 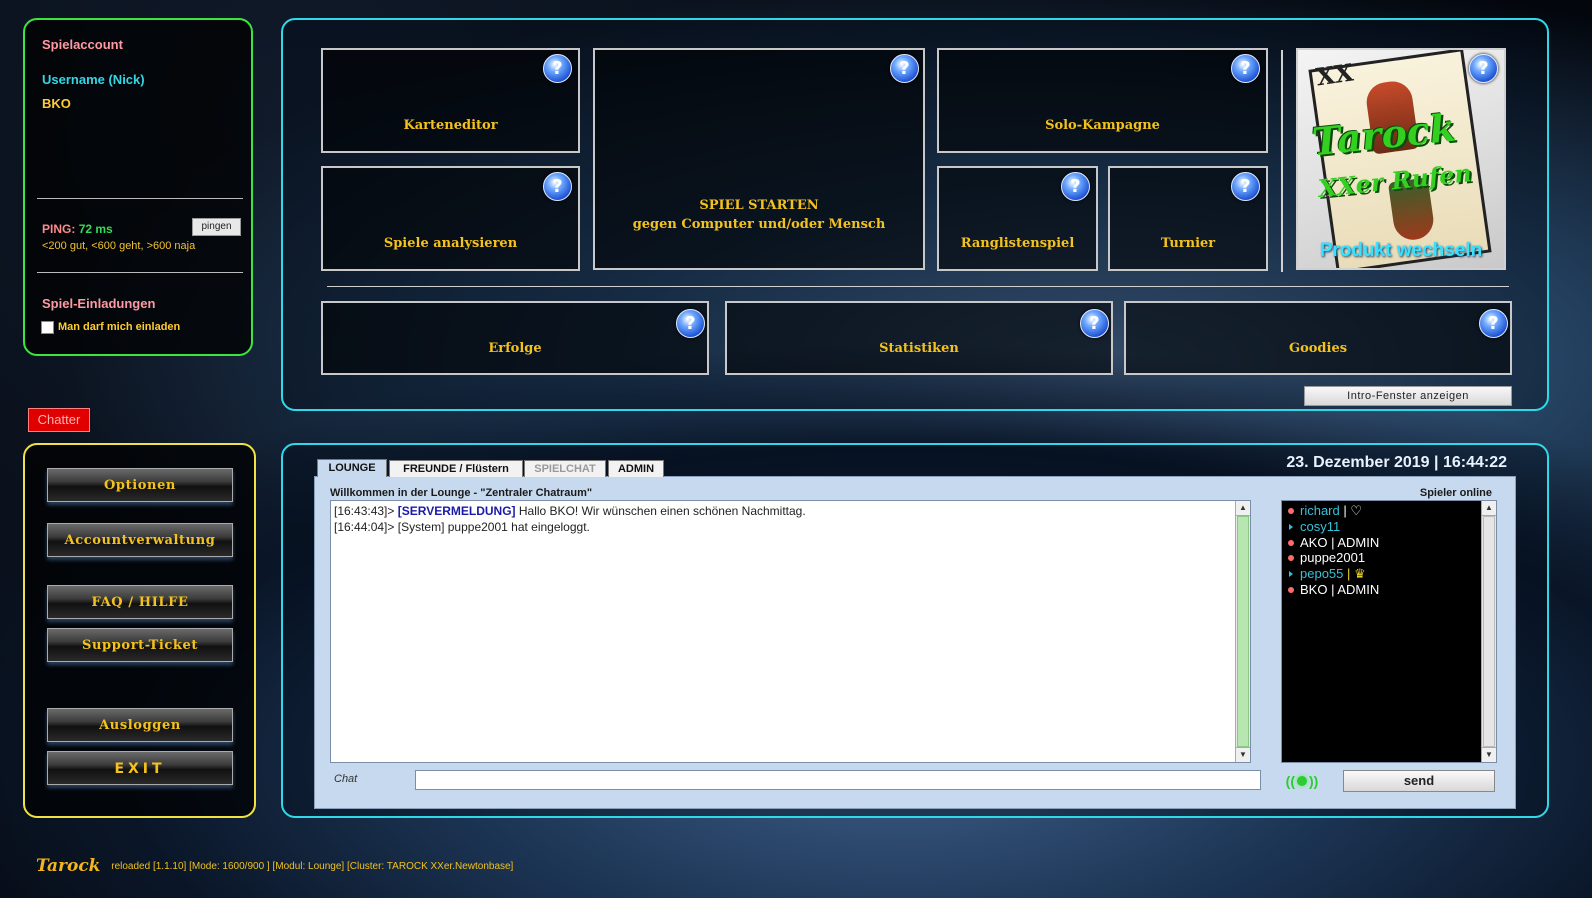 What do you see at coordinates (456, 511) in the screenshot?
I see `message-tag: [SERVERMELDUNG]` at bounding box center [456, 511].